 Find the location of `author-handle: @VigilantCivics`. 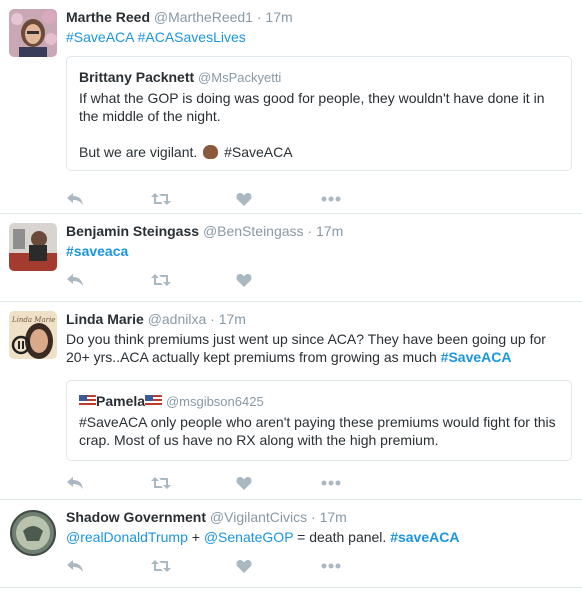

author-handle: @VigilantCivics is located at coordinates (258, 517).